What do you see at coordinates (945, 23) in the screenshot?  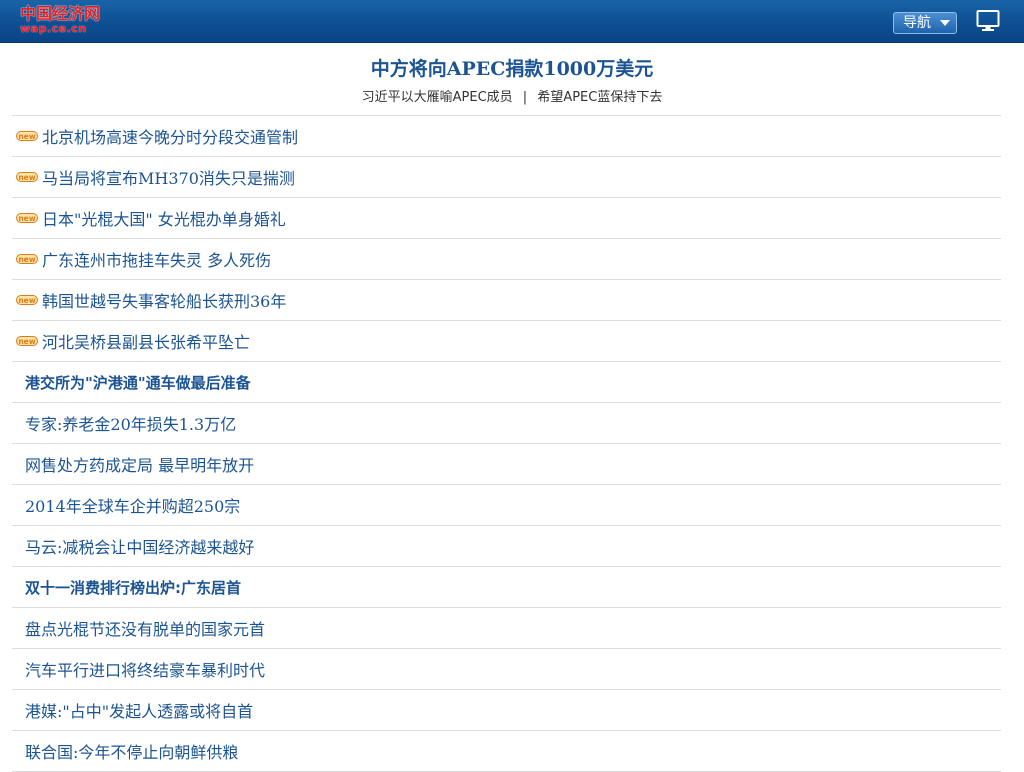 I see `caret-down-icon` at bounding box center [945, 23].